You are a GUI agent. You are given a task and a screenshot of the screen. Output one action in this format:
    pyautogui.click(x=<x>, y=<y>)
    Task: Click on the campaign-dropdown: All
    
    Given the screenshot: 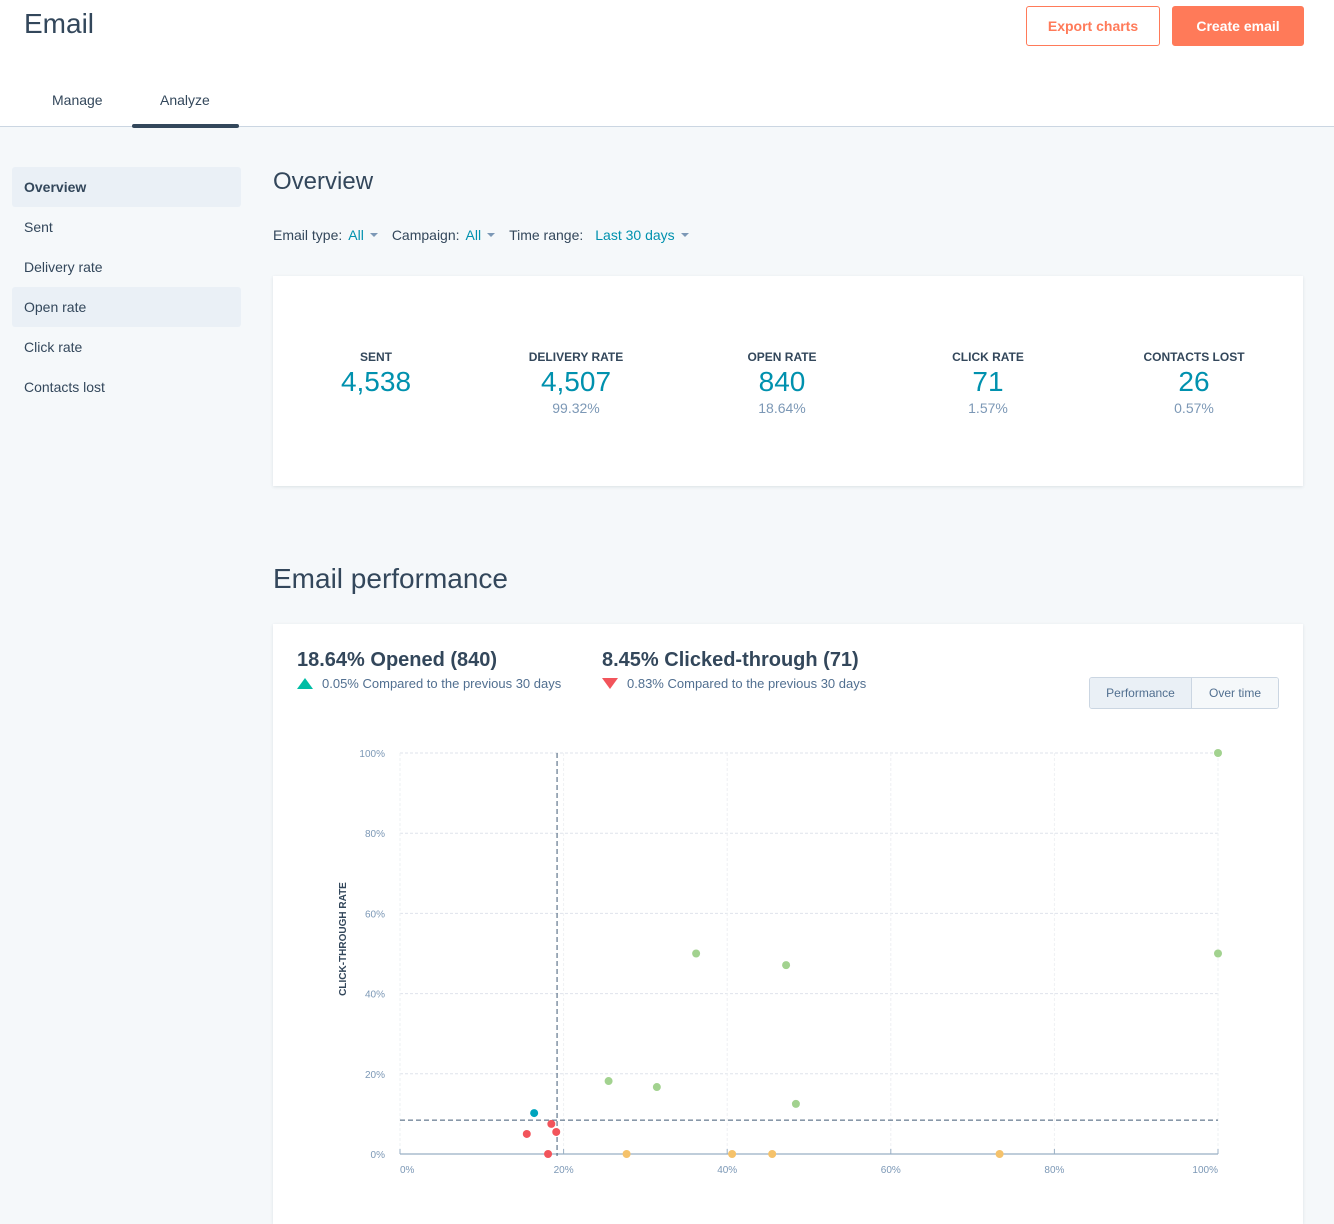 What is the action you would take?
    pyautogui.click(x=474, y=235)
    